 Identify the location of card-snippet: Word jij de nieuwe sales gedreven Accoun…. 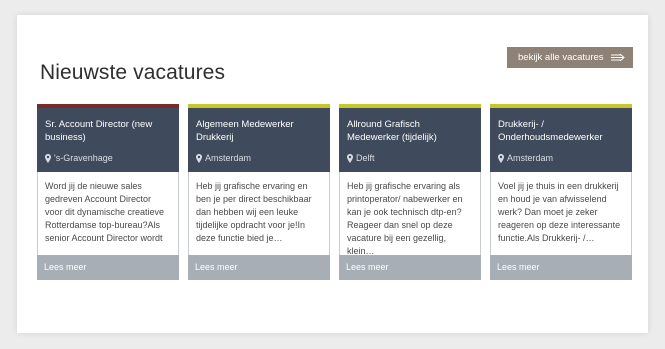
(108, 213).